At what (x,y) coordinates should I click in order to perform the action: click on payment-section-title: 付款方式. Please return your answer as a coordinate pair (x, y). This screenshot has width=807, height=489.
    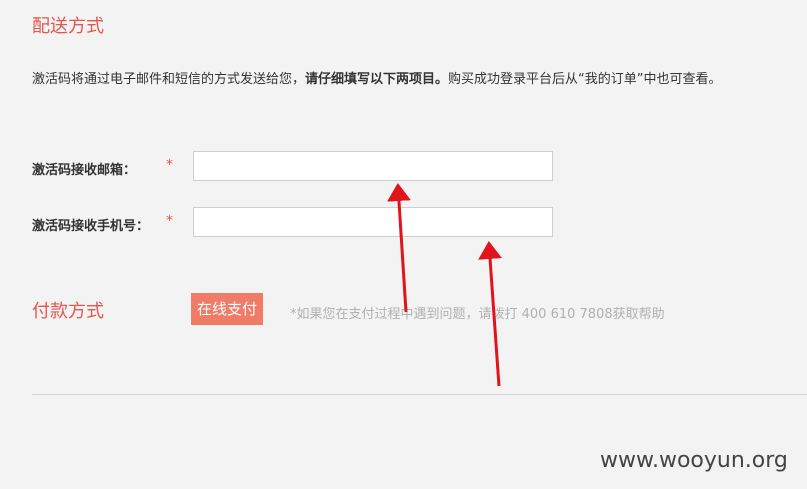
    Looking at the image, I should click on (68, 311).